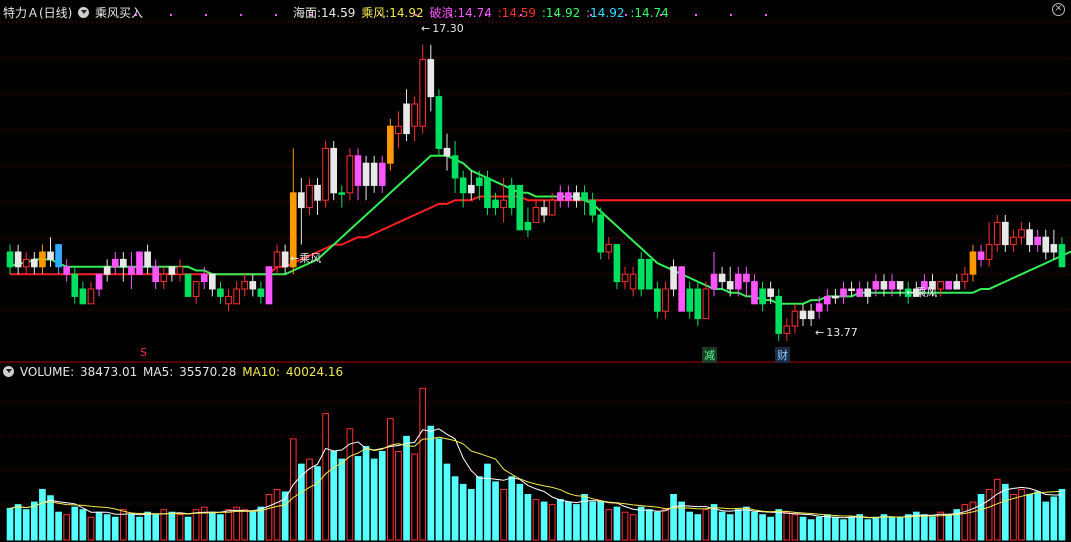 The height and width of the screenshot is (542, 1071). What do you see at coordinates (37, 13) in the screenshot?
I see `stock-title: 特力Ａ(日线)` at bounding box center [37, 13].